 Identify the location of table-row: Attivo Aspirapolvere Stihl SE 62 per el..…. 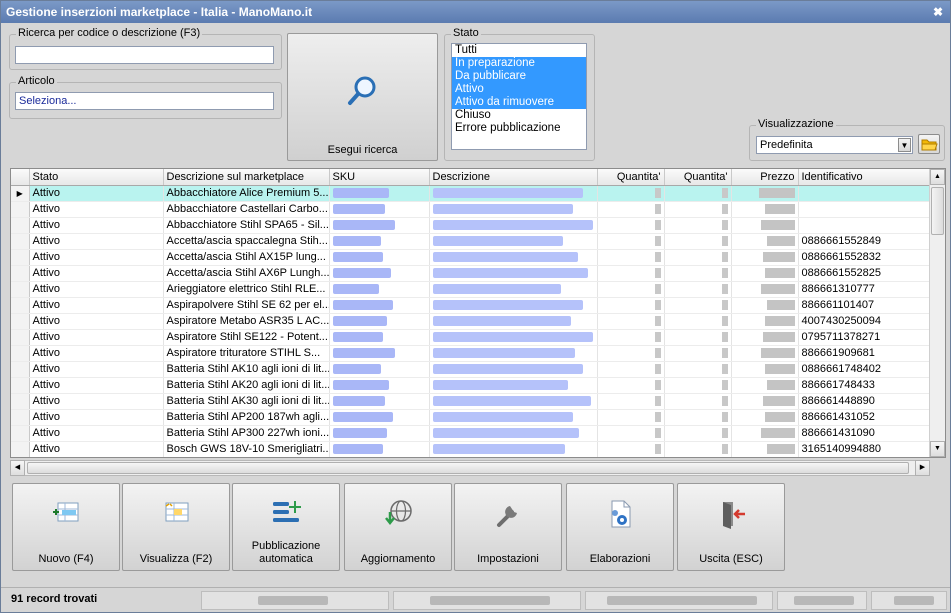
(478, 305).